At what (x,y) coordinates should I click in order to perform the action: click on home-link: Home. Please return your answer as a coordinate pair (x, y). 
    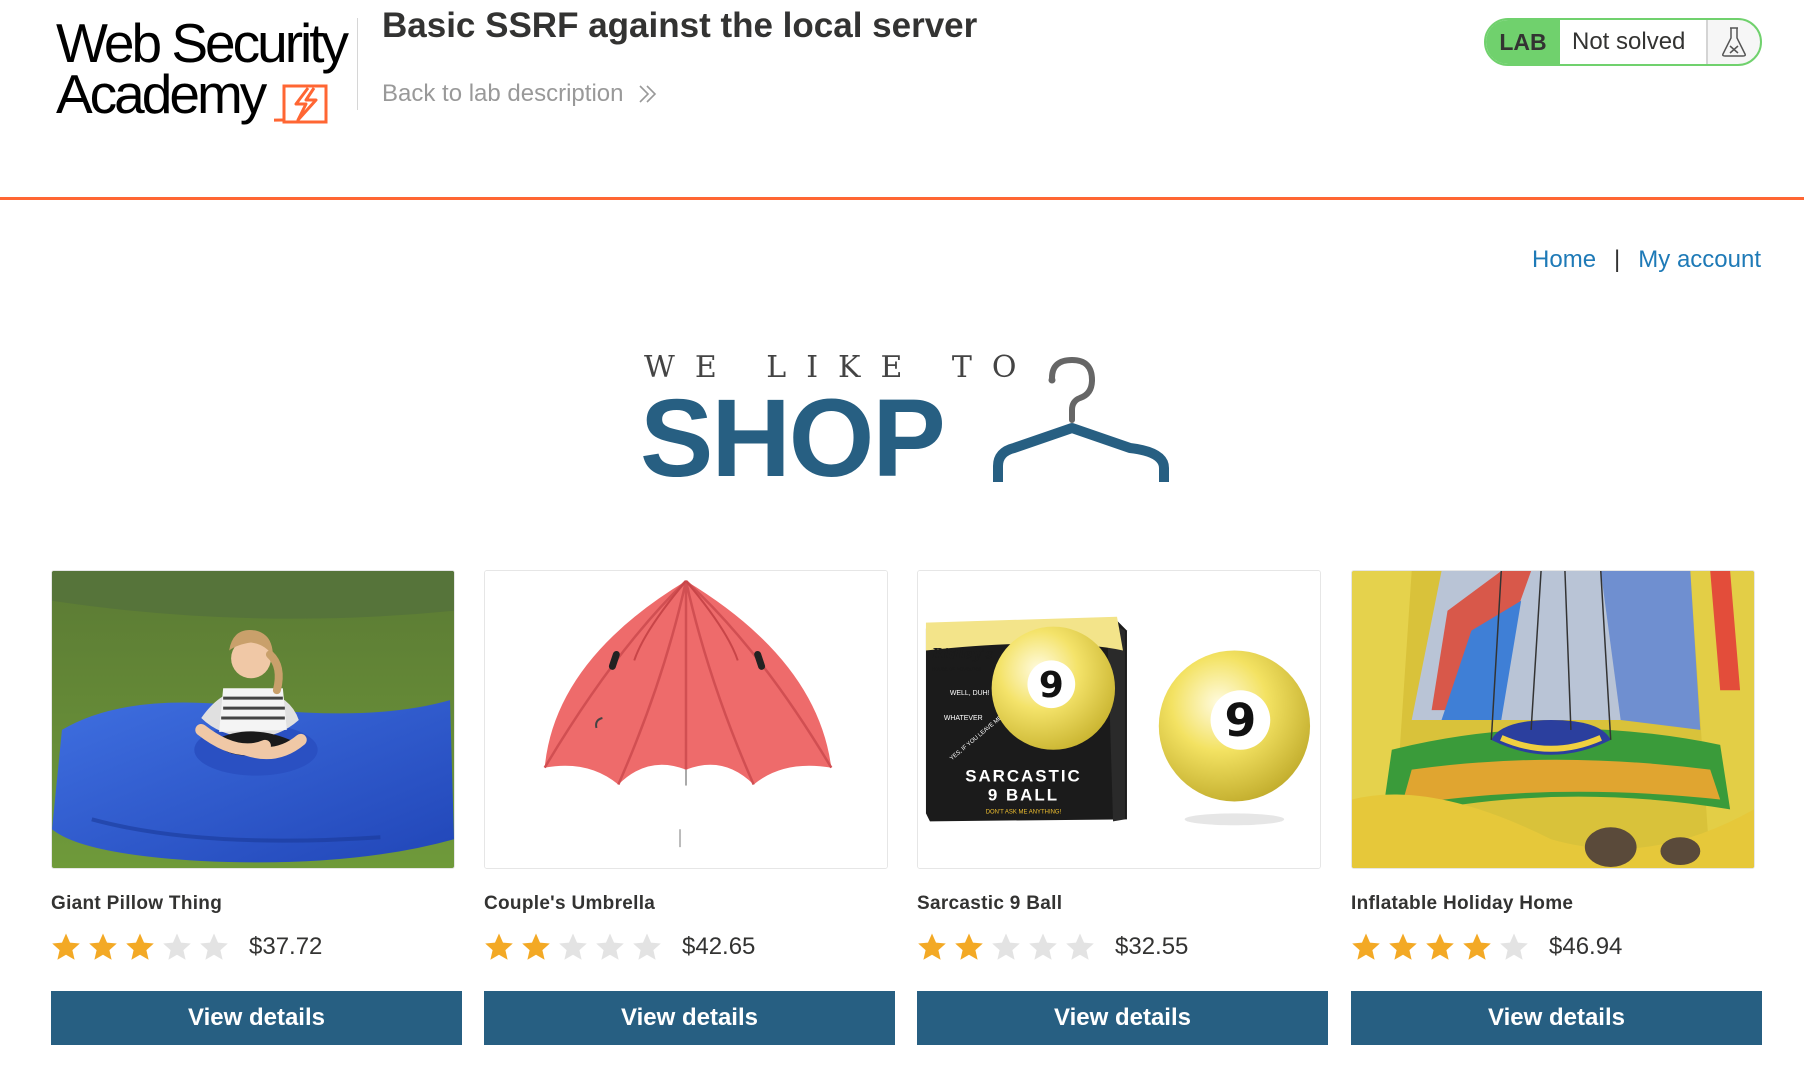
    Looking at the image, I should click on (1564, 260).